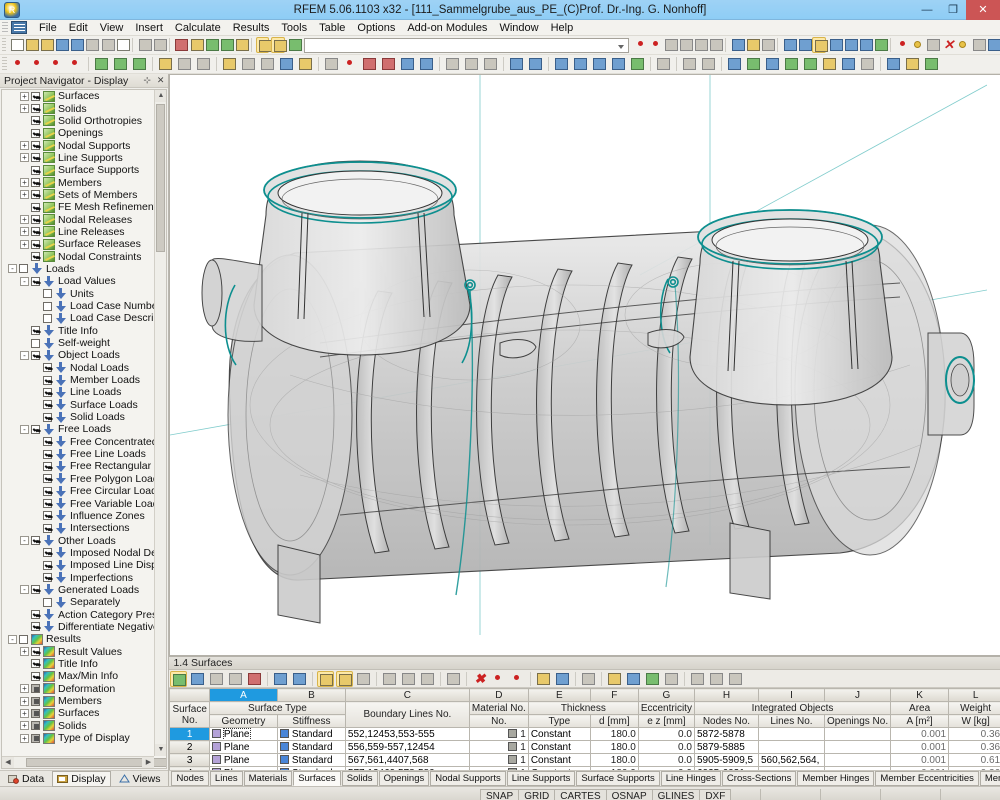  What do you see at coordinates (920, 760) in the screenshot?
I see `cell-area: 0.001` at bounding box center [920, 760].